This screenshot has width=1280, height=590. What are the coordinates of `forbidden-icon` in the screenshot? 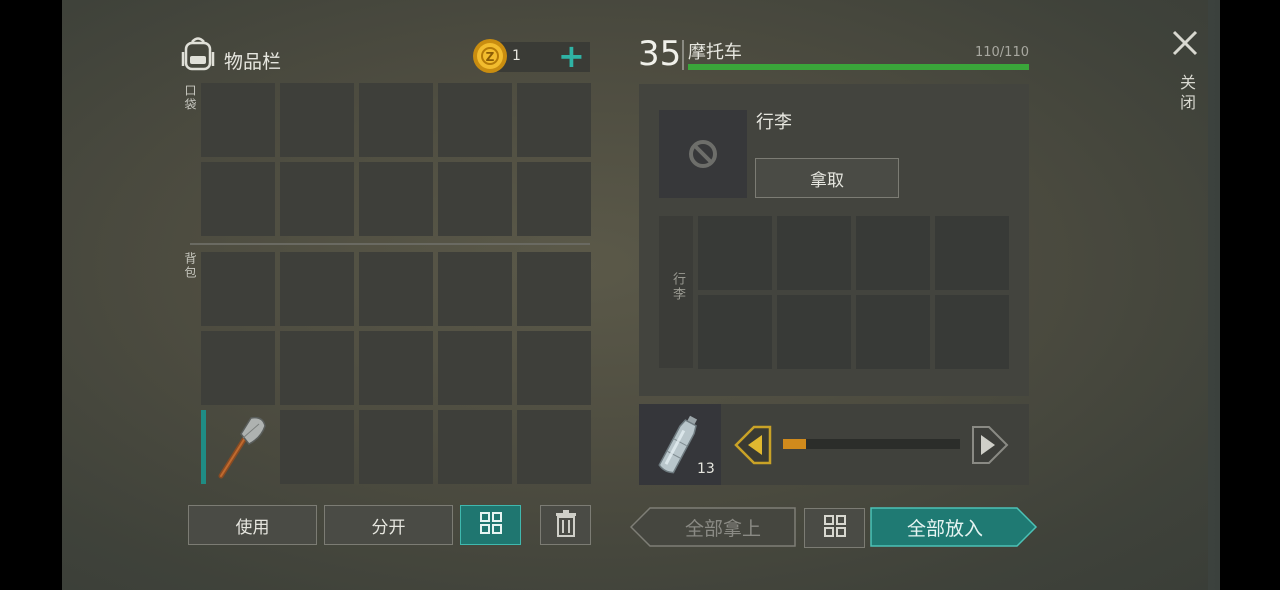 It's located at (703, 156).